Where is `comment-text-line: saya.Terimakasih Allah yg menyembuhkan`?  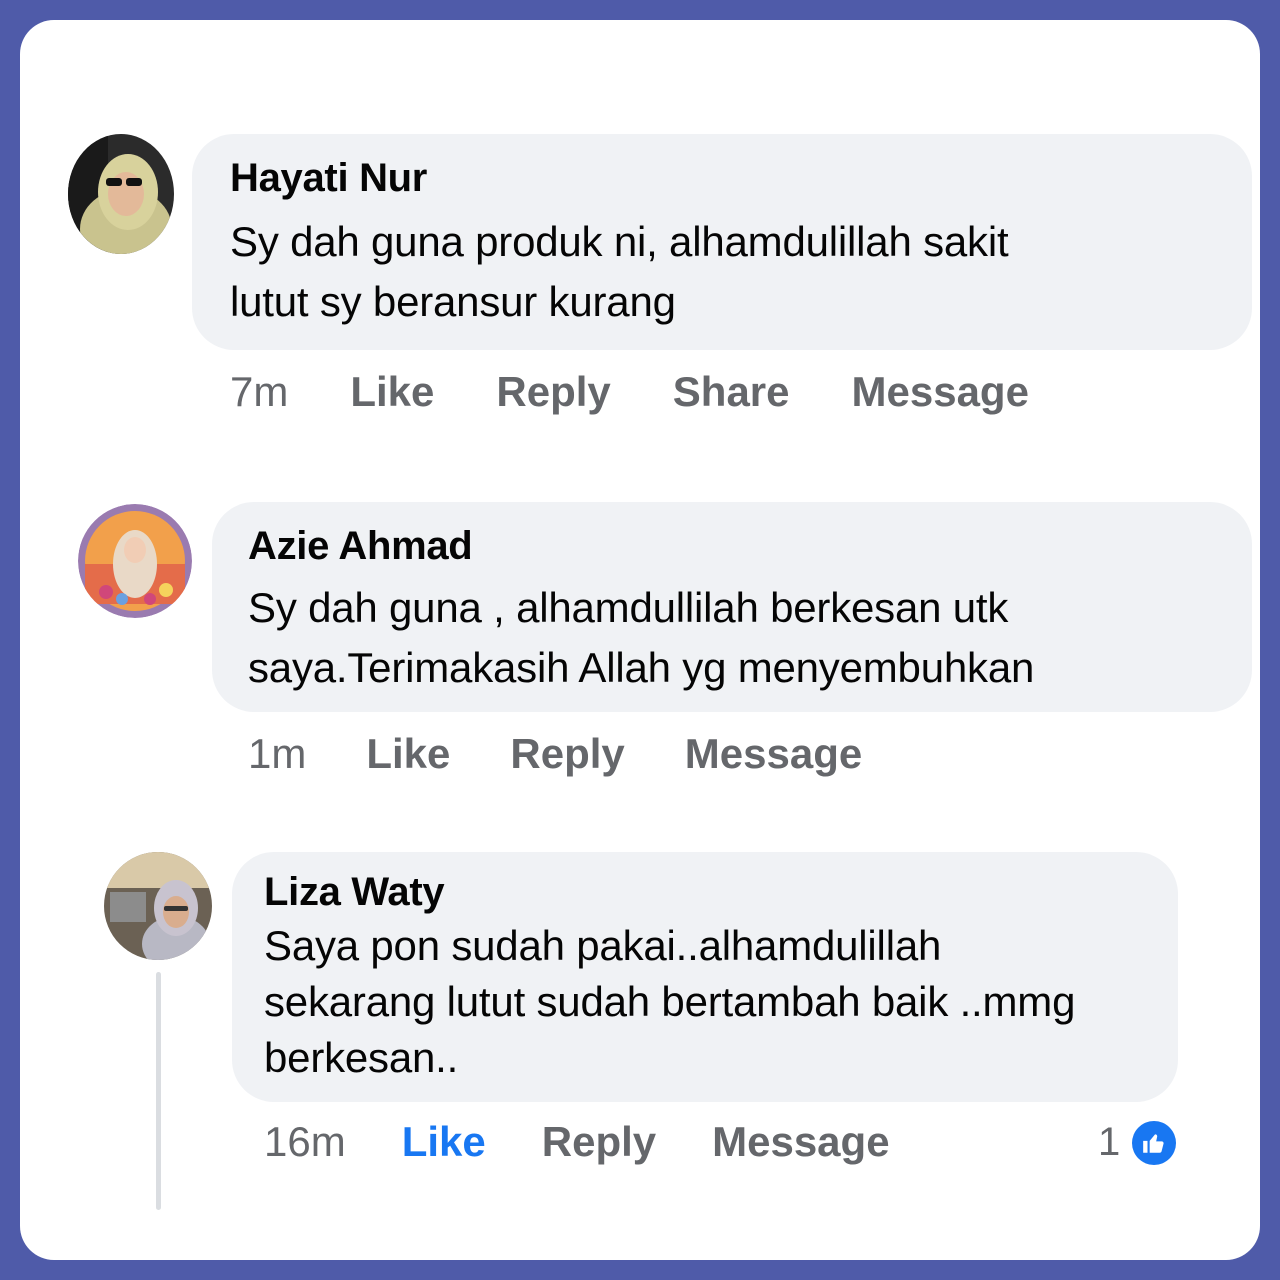
comment-text-line: saya.Terimakasih Allah yg menyembuhkan is located at coordinates (641, 667).